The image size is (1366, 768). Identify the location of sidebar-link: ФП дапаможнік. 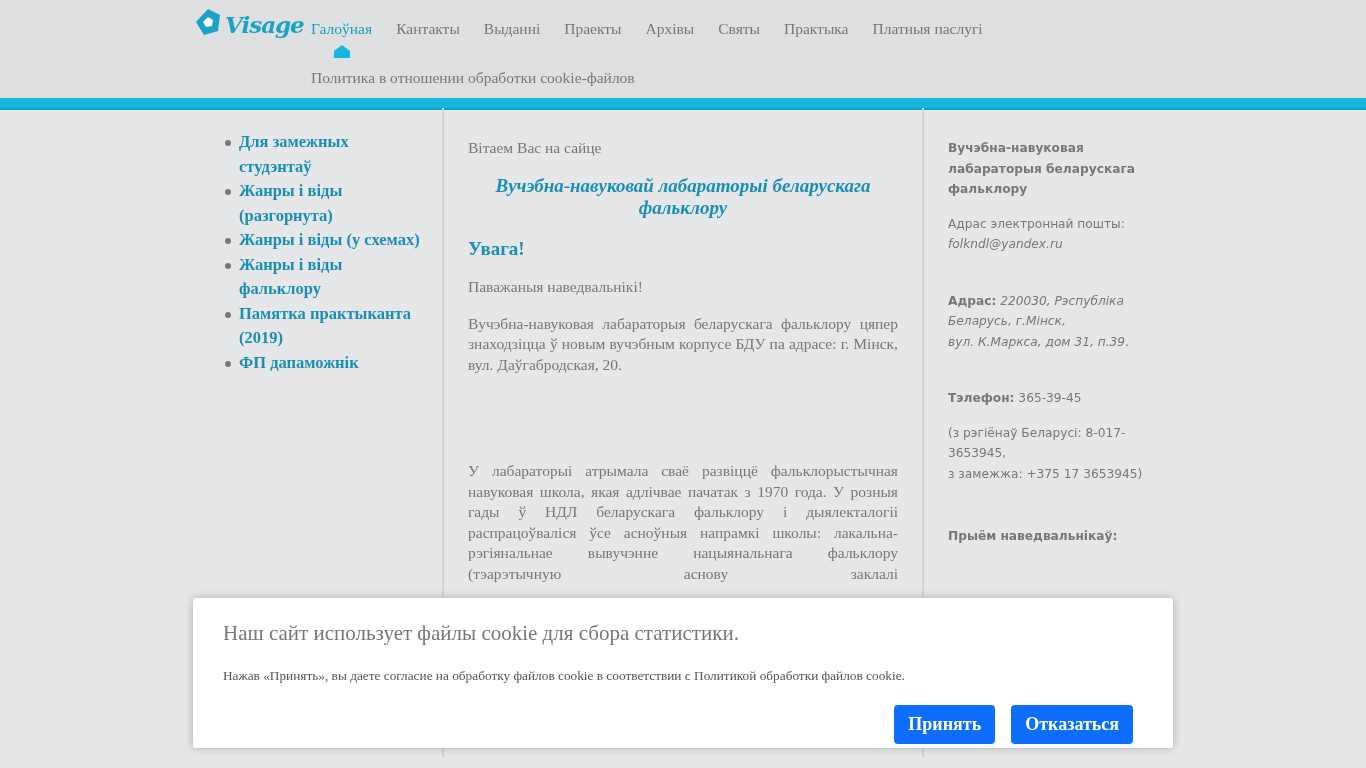
(299, 362).